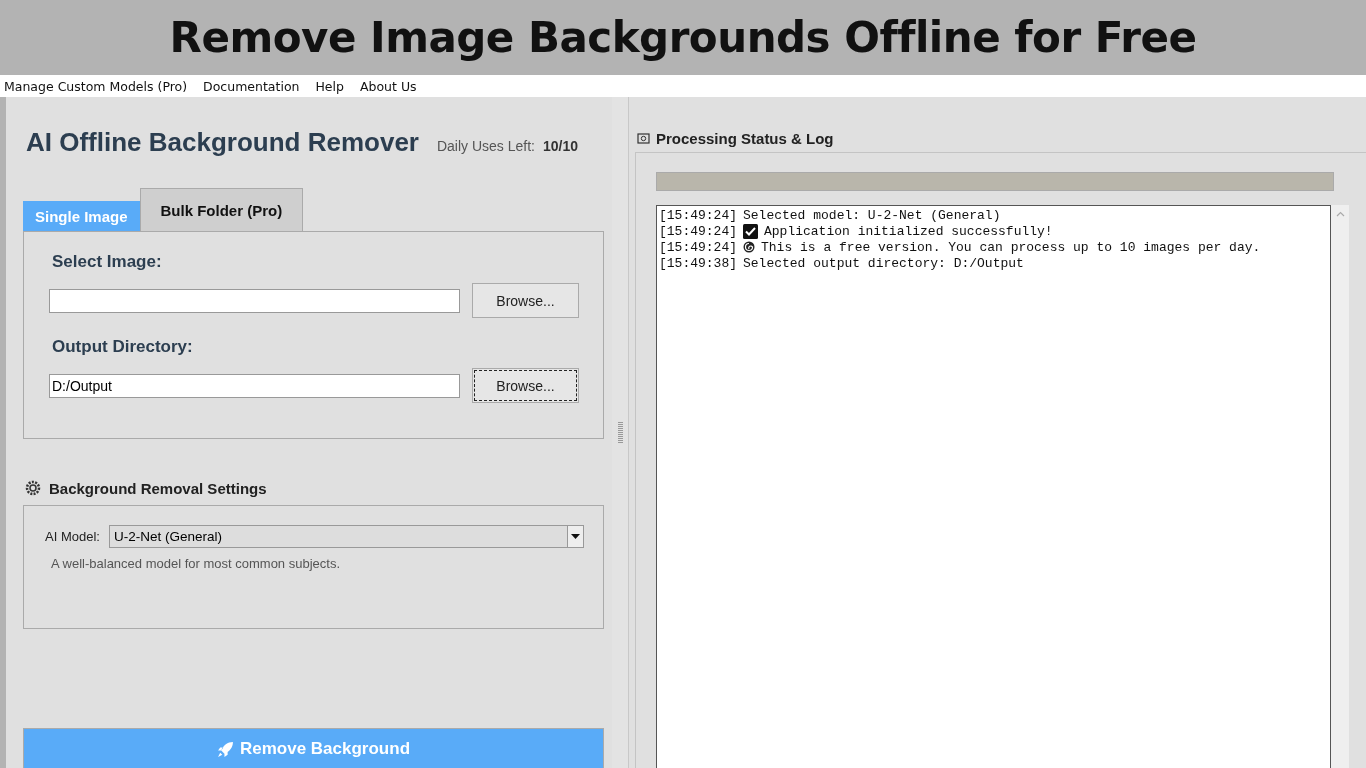  What do you see at coordinates (158, 488) in the screenshot?
I see `section-title: Background Removal Settings` at bounding box center [158, 488].